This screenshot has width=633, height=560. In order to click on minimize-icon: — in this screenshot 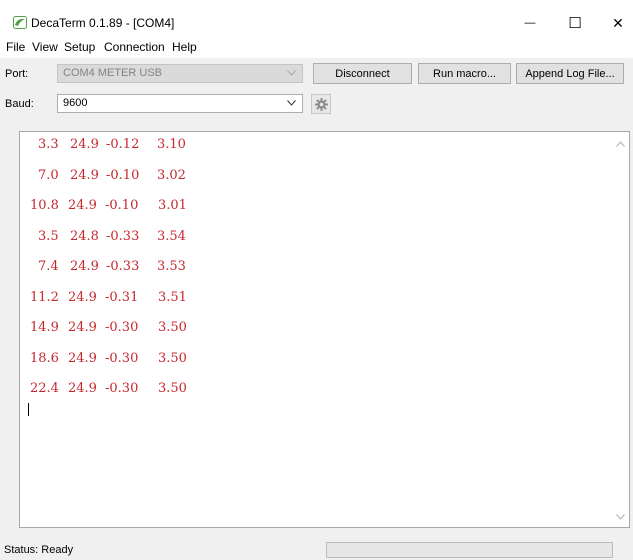, I will do `click(530, 23)`.